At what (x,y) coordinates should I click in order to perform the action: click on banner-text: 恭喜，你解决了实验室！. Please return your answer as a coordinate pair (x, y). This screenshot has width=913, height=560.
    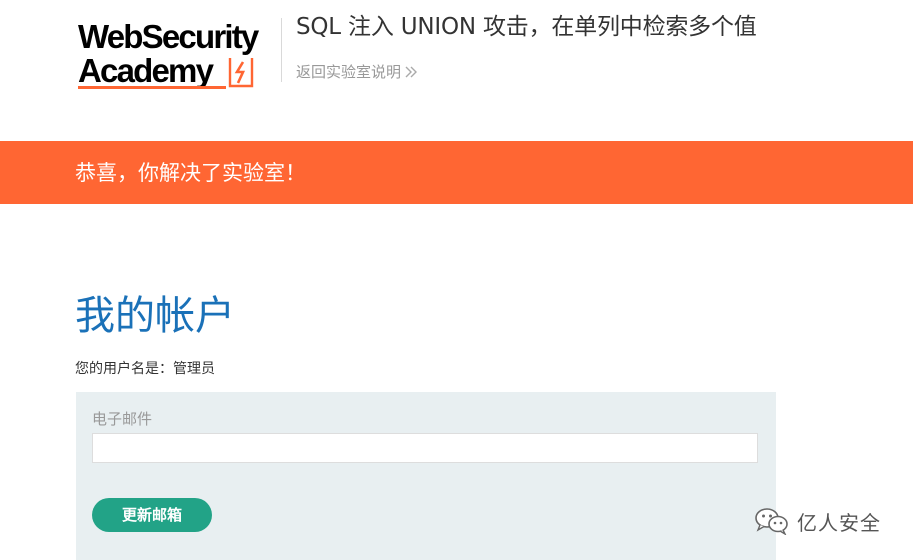
    Looking at the image, I should click on (190, 173).